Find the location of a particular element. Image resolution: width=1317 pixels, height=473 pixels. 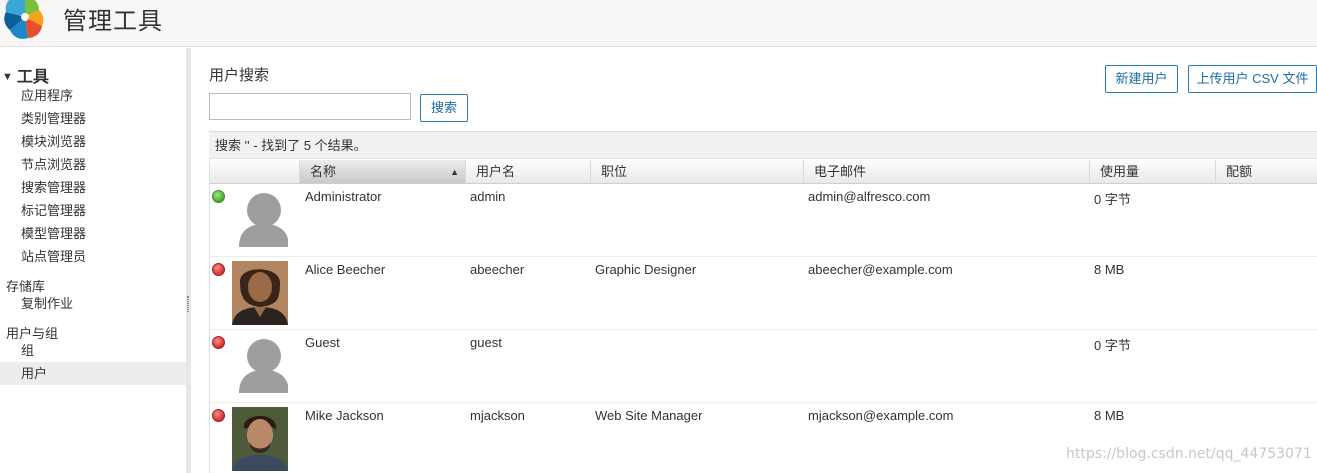

upload-csv-button: 上传用户 CSV 文件 is located at coordinates (1252, 79).